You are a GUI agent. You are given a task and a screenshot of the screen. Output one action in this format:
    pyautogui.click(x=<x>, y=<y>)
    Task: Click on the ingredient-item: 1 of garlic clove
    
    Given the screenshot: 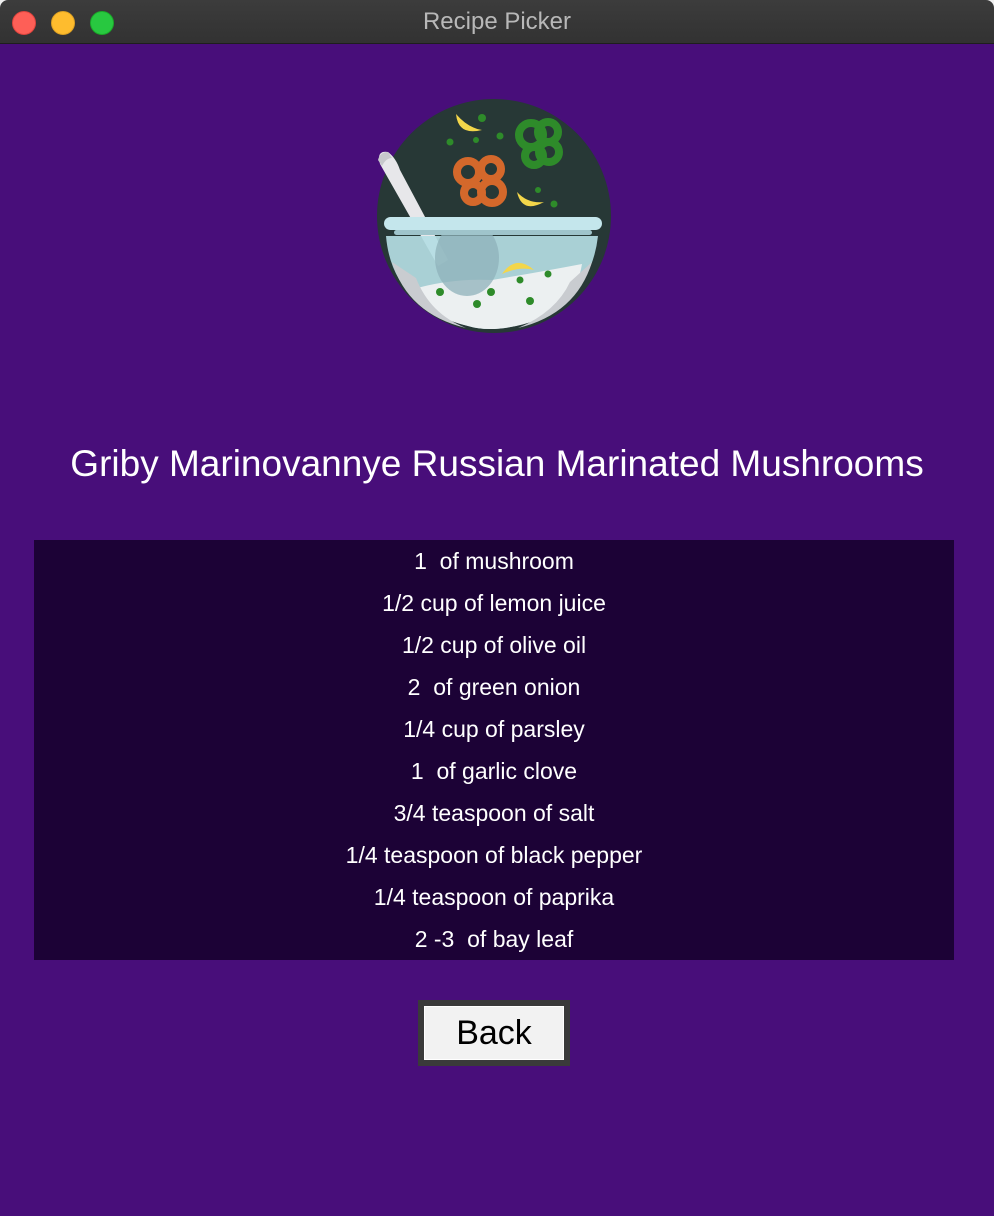 What is the action you would take?
    pyautogui.click(x=494, y=771)
    